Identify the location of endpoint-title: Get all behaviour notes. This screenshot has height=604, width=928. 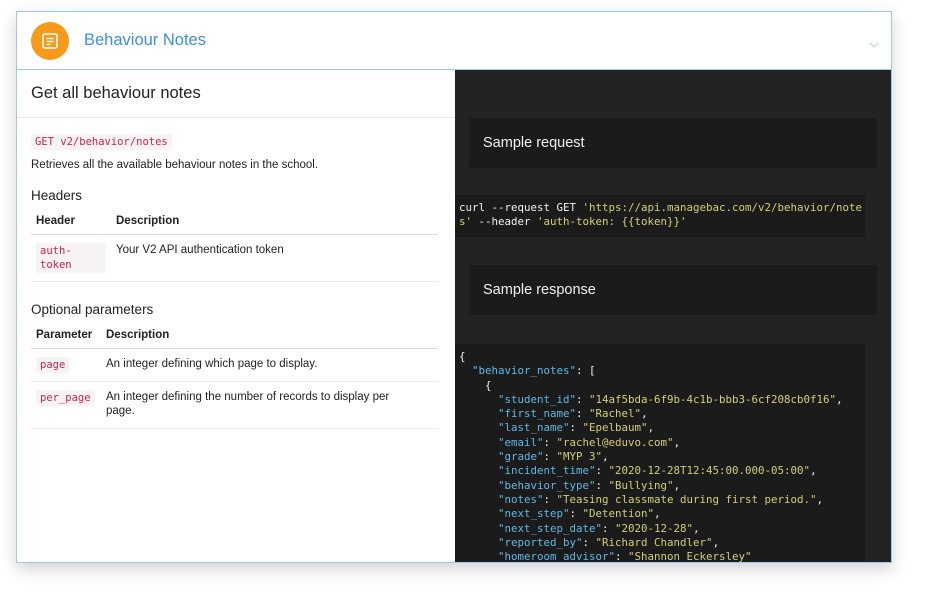
(236, 94).